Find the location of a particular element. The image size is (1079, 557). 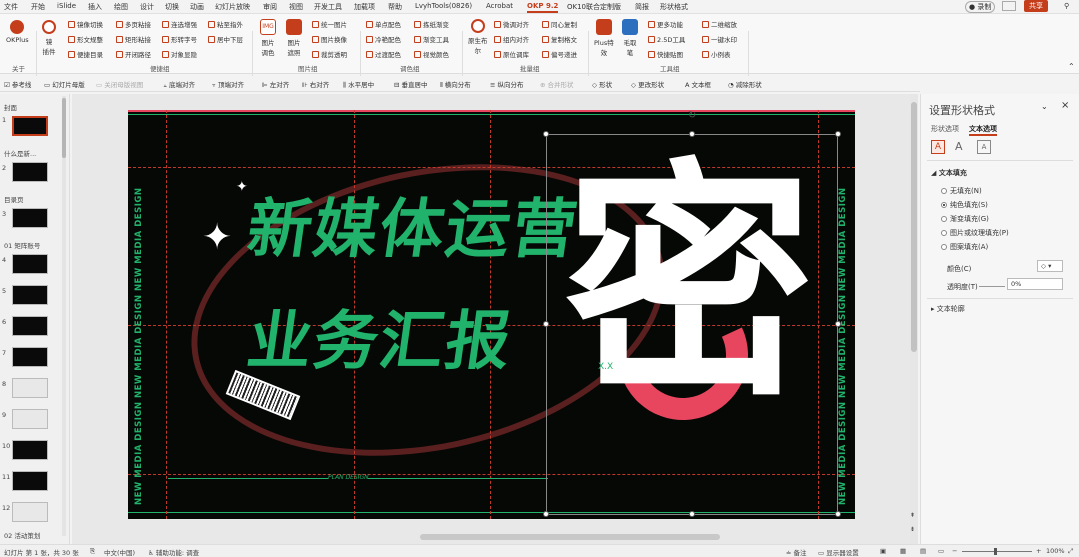

section-matrix: 01 矩阵账号 is located at coordinates (22, 245).